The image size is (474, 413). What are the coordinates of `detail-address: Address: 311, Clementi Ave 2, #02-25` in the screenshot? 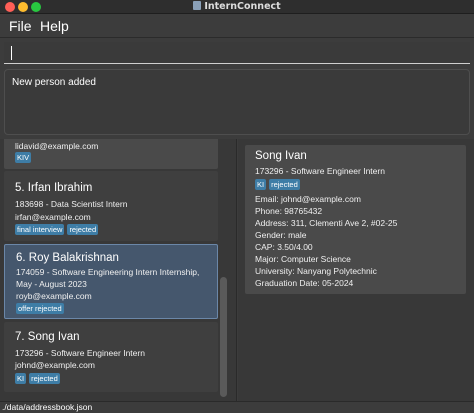 It's located at (326, 223).